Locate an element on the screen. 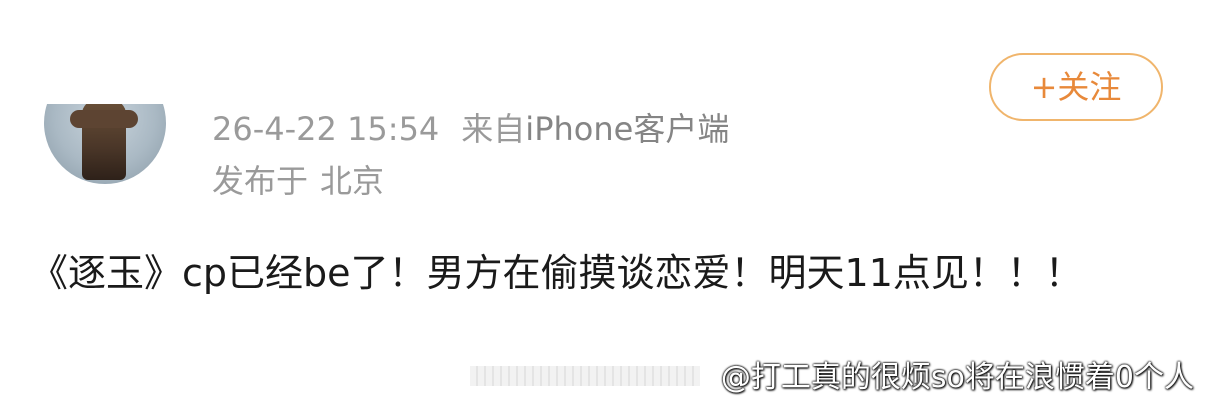 The image size is (1206, 406). post-meta: 26-4-22 15:54 来自iPhone客户端 is located at coordinates (470, 129).